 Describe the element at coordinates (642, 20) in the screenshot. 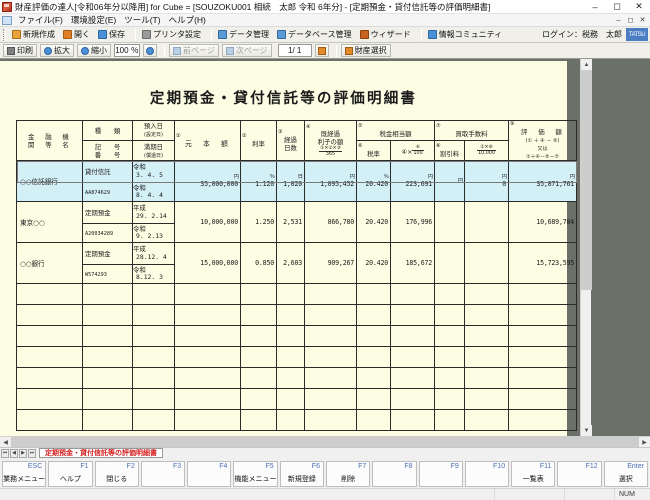

I see `mdi-close-button: ✕` at that location.